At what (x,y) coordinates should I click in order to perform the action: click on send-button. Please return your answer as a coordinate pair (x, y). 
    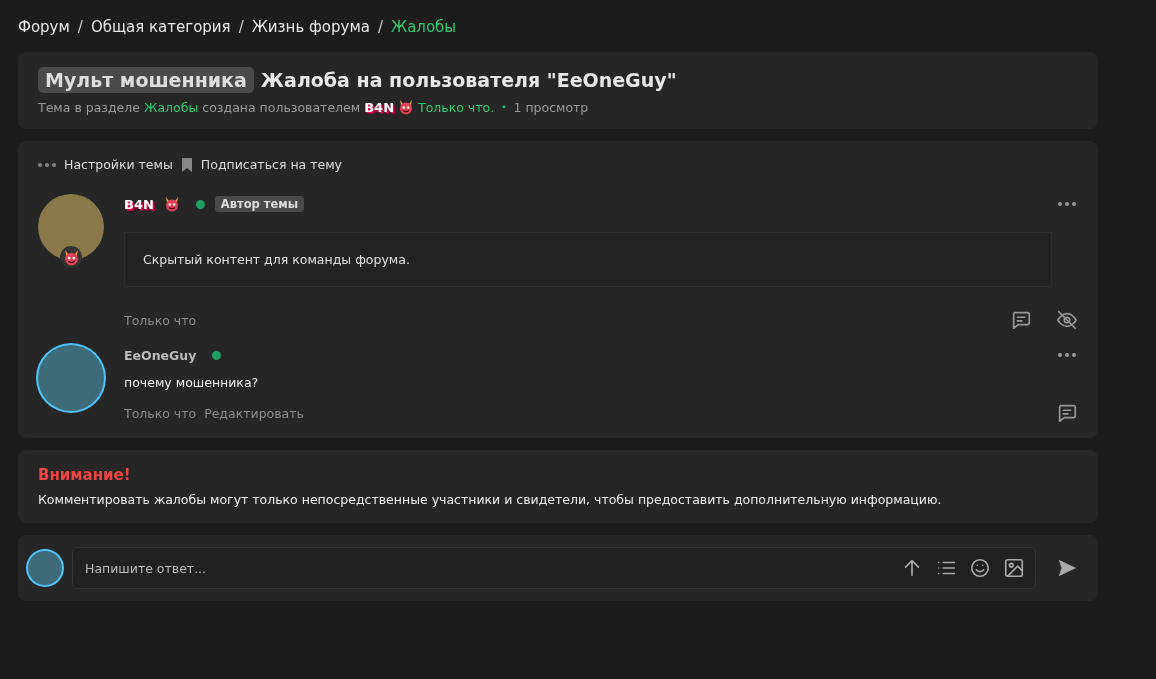
    Looking at the image, I should click on (1067, 568).